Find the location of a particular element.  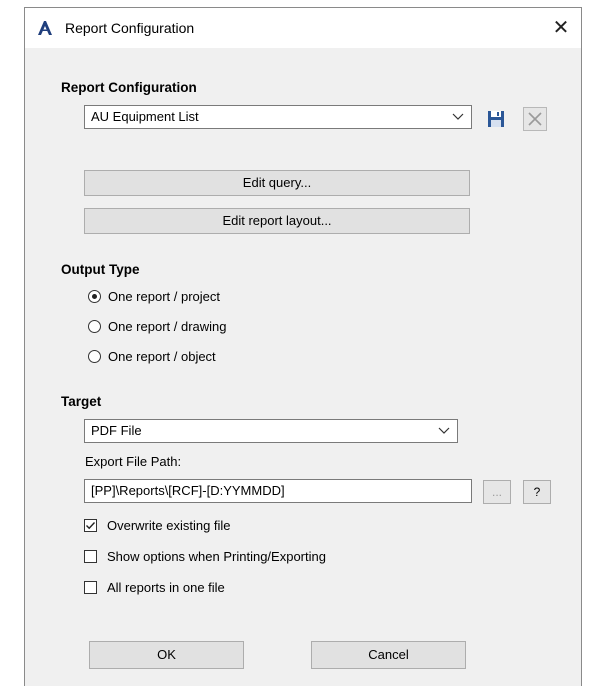

save-button is located at coordinates (496, 119).